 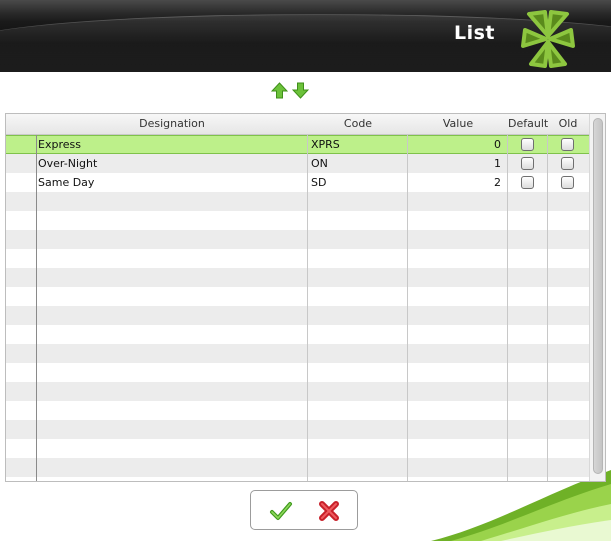 I want to click on column-header-old: Old, so click(x=568, y=124).